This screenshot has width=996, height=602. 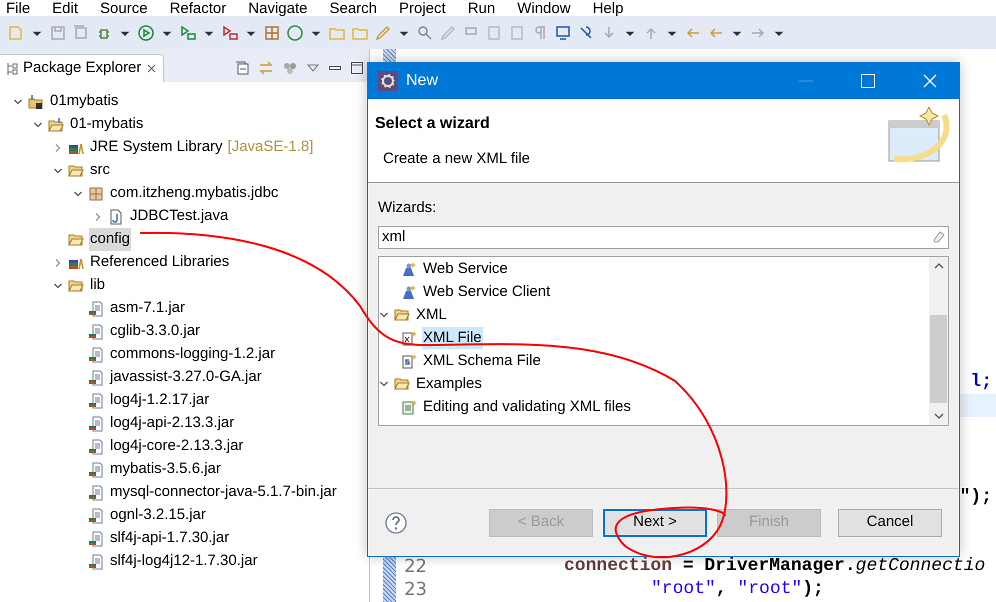 I want to click on tree-item: ognl-3.2.15.jar, so click(x=158, y=515).